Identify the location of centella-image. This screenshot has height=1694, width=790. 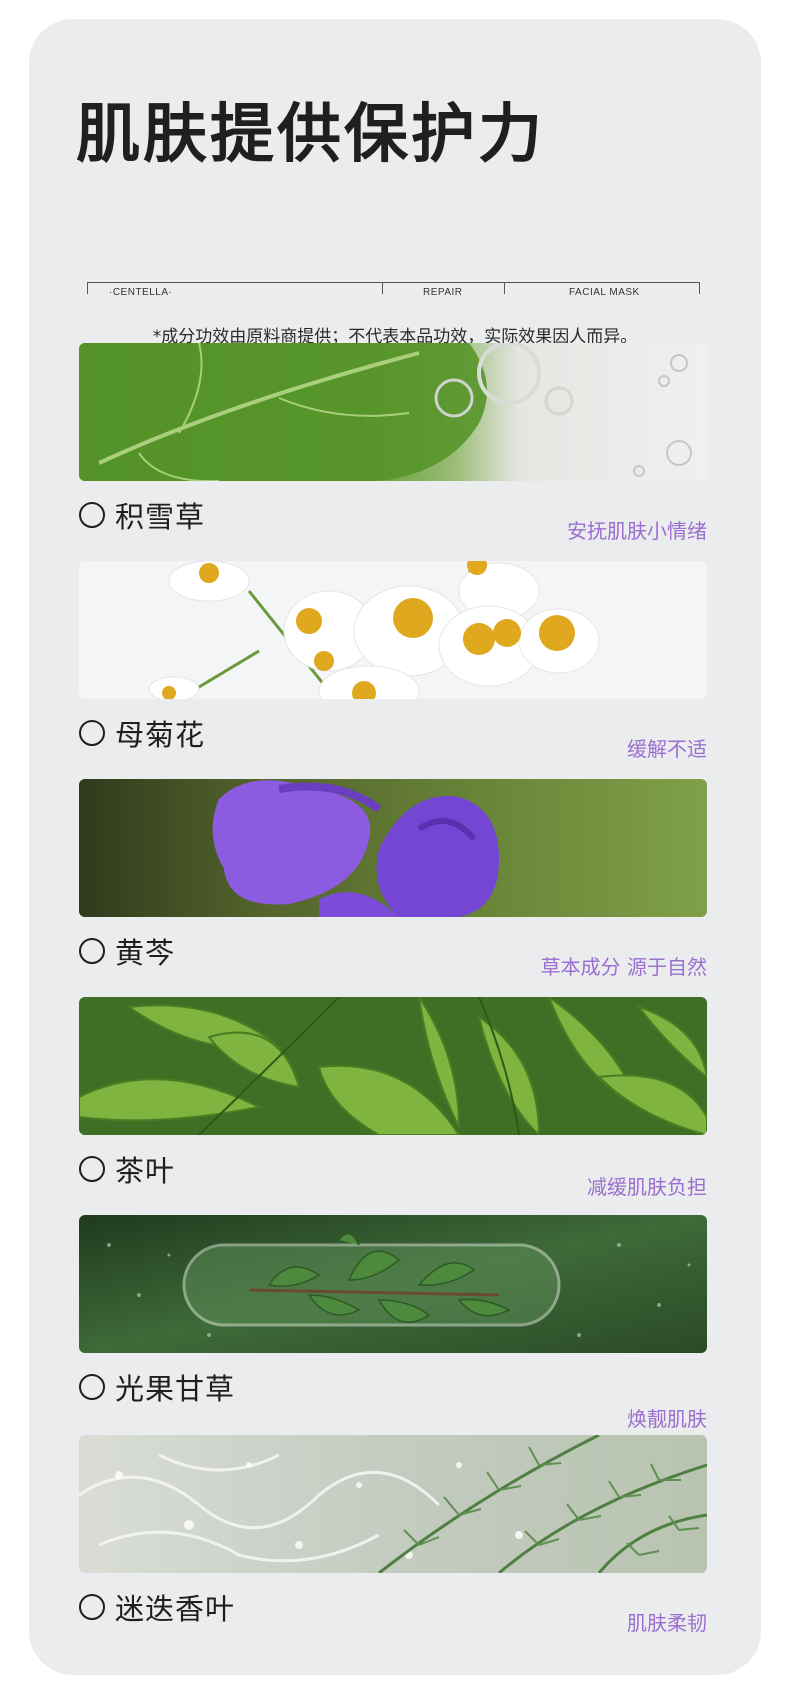
(393, 412).